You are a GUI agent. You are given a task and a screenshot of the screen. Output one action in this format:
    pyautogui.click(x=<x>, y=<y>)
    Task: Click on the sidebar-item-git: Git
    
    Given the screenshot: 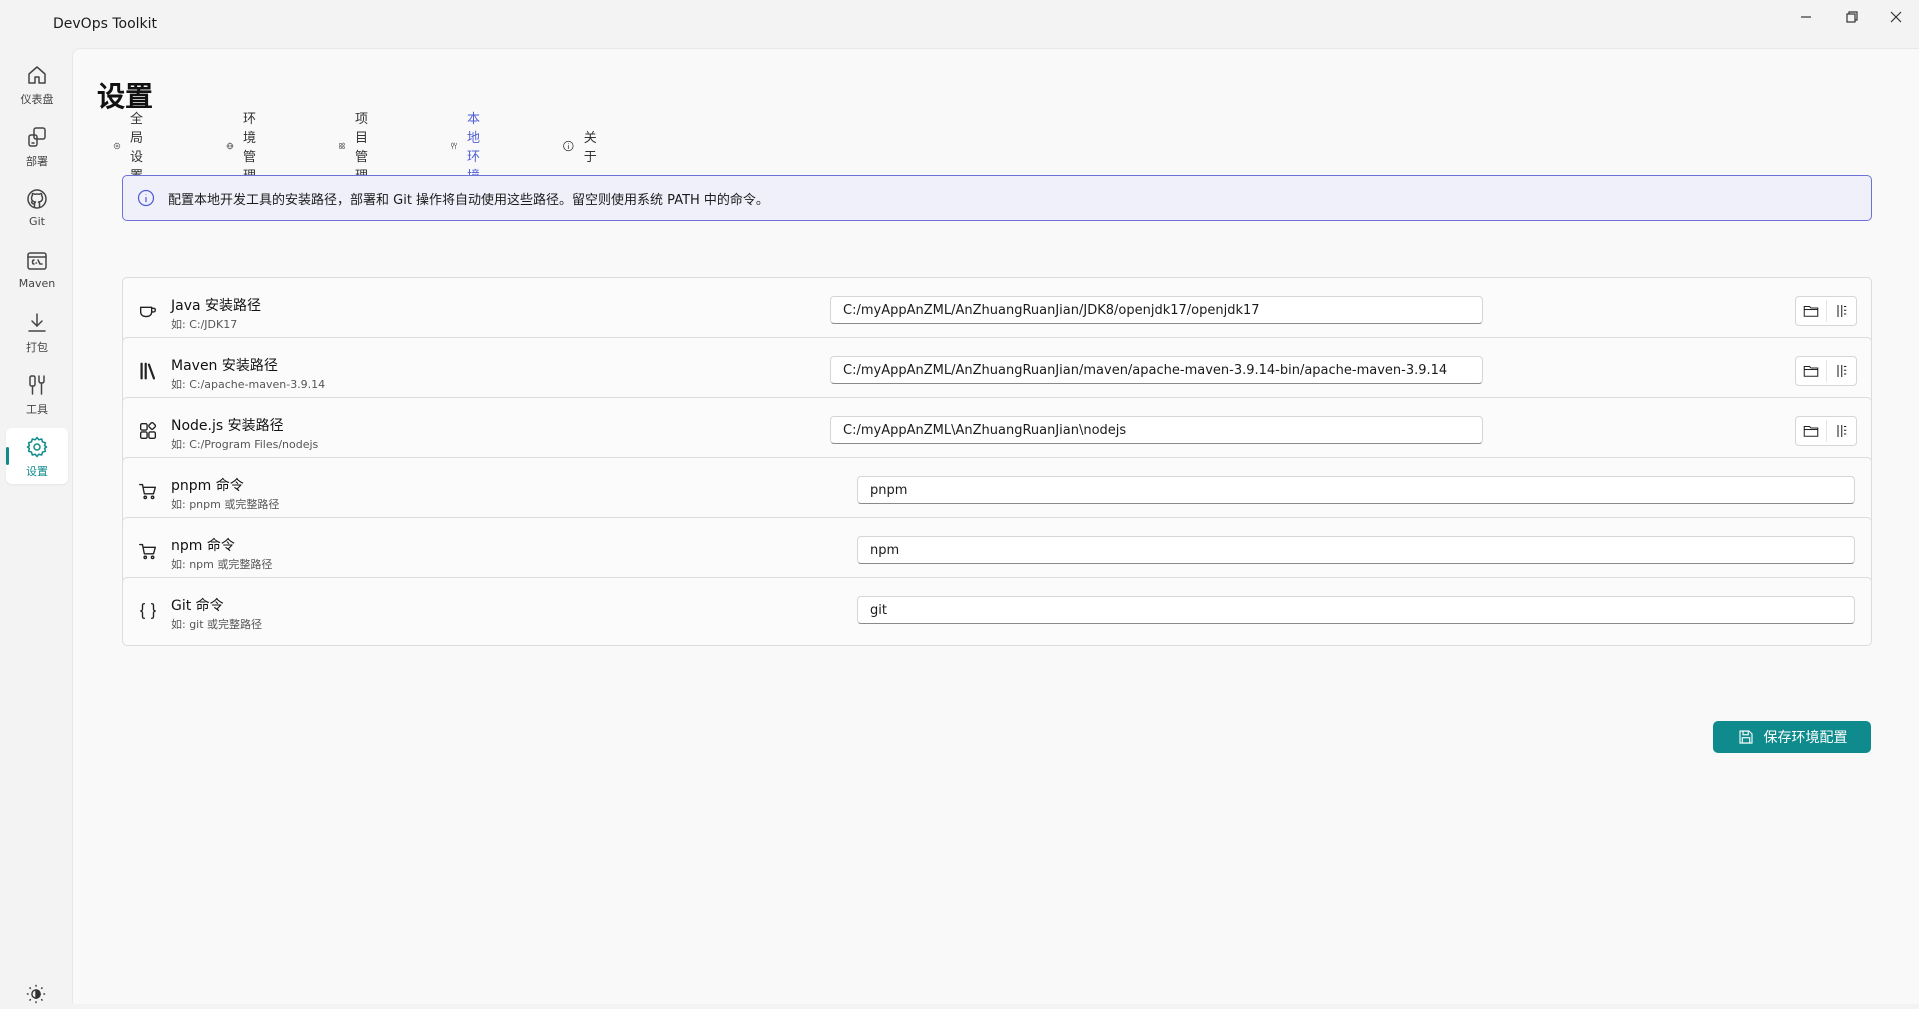 What is the action you would take?
    pyautogui.click(x=37, y=208)
    